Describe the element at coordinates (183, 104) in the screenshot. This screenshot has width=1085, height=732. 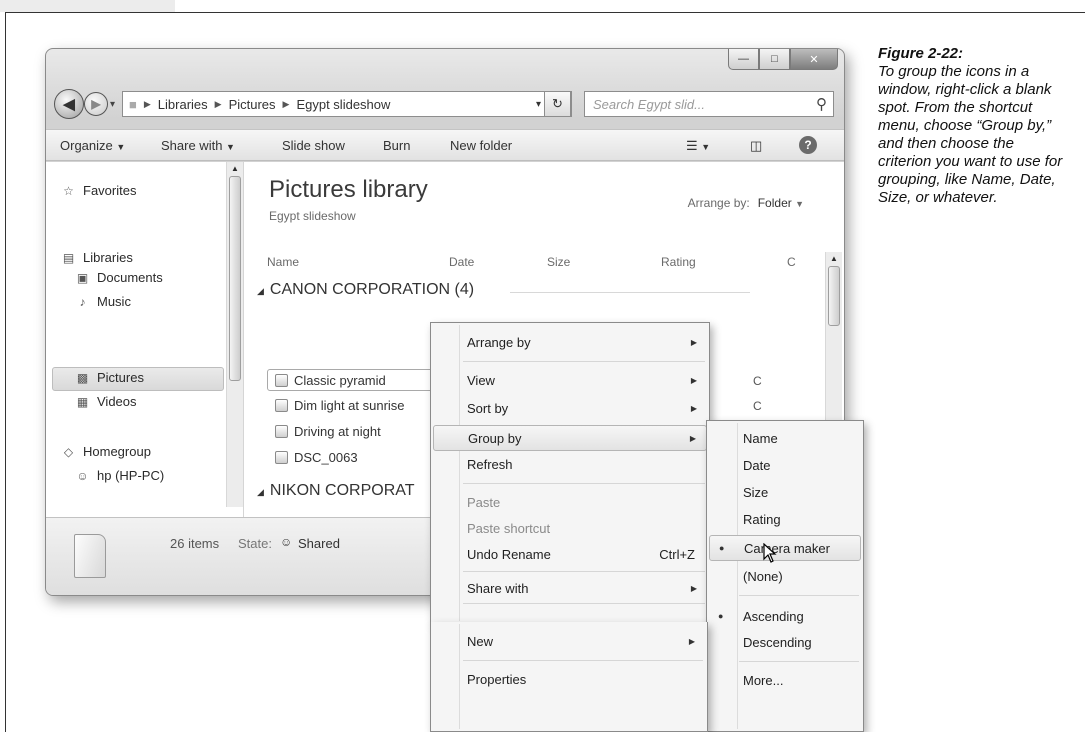
I see `breadcrumb-libraries: Libraries` at that location.